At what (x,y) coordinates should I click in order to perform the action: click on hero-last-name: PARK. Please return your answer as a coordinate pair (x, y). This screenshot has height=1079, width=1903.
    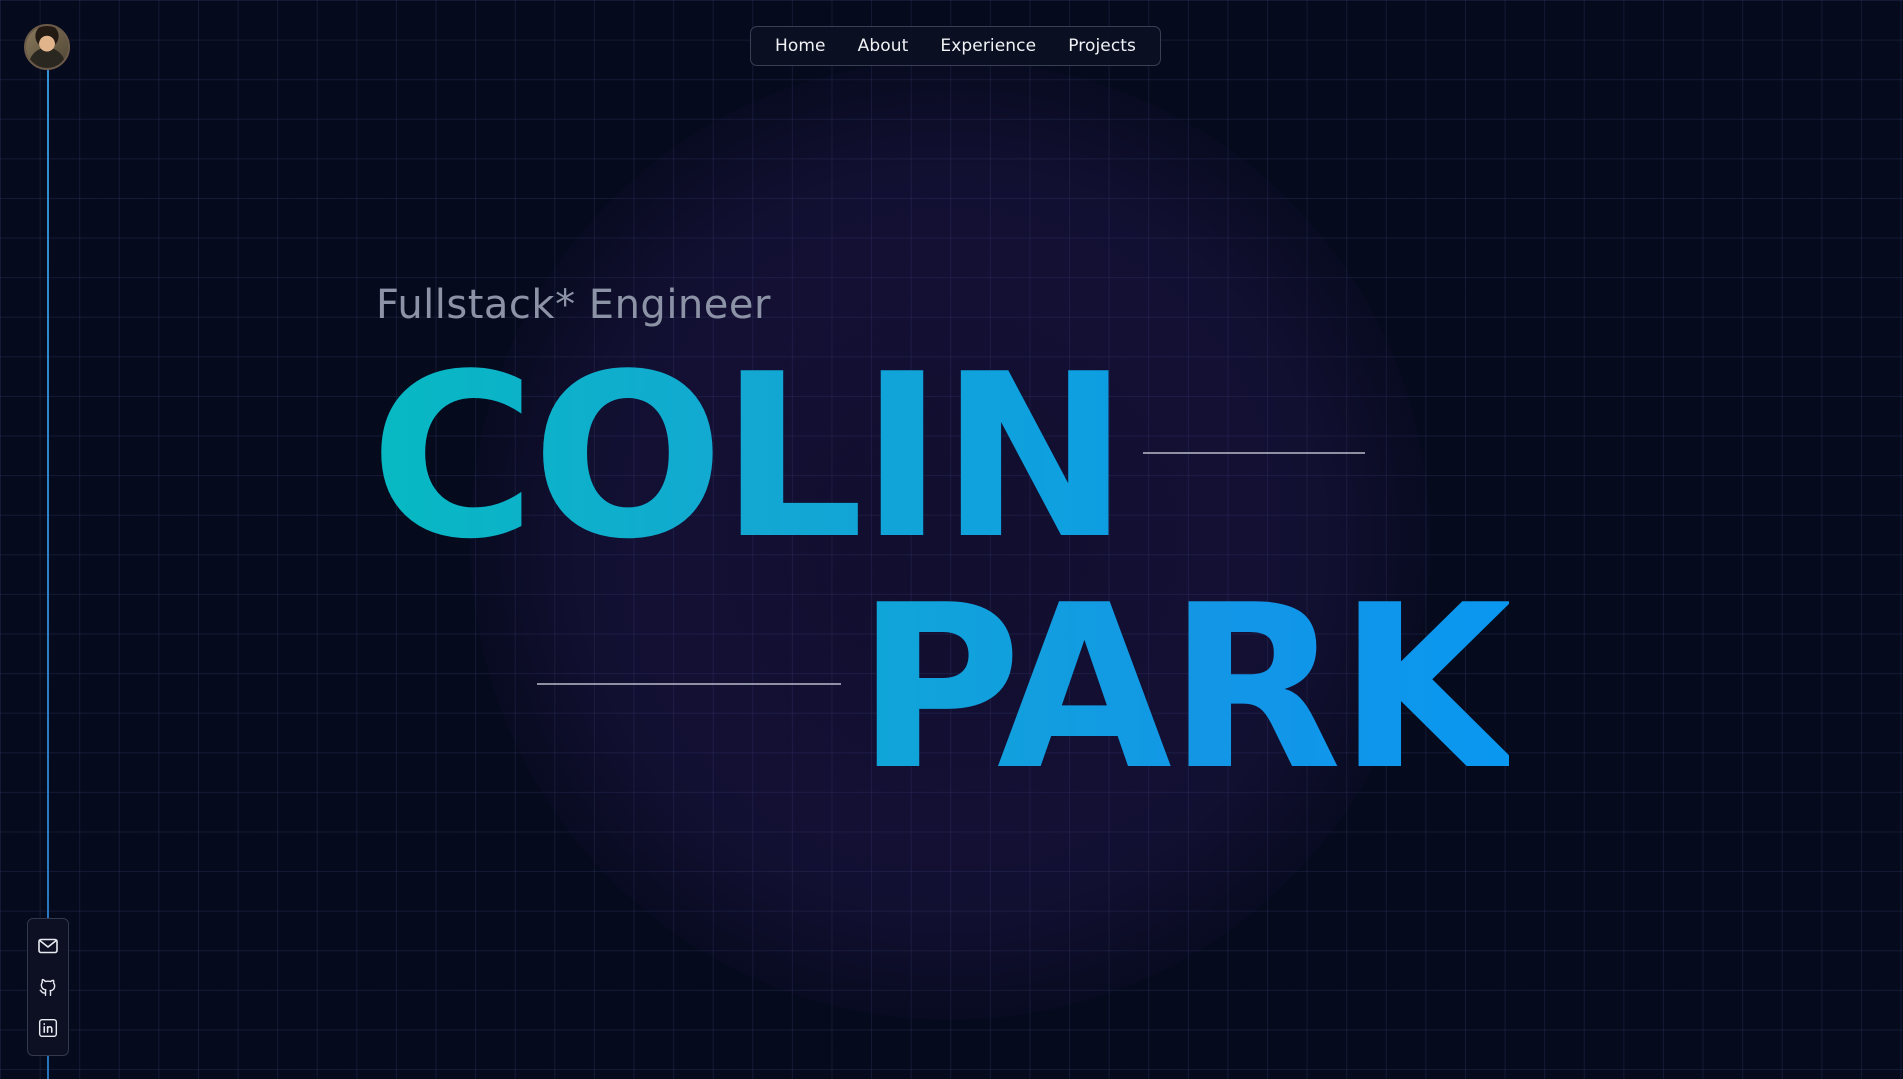
    Looking at the image, I should click on (1184, 688).